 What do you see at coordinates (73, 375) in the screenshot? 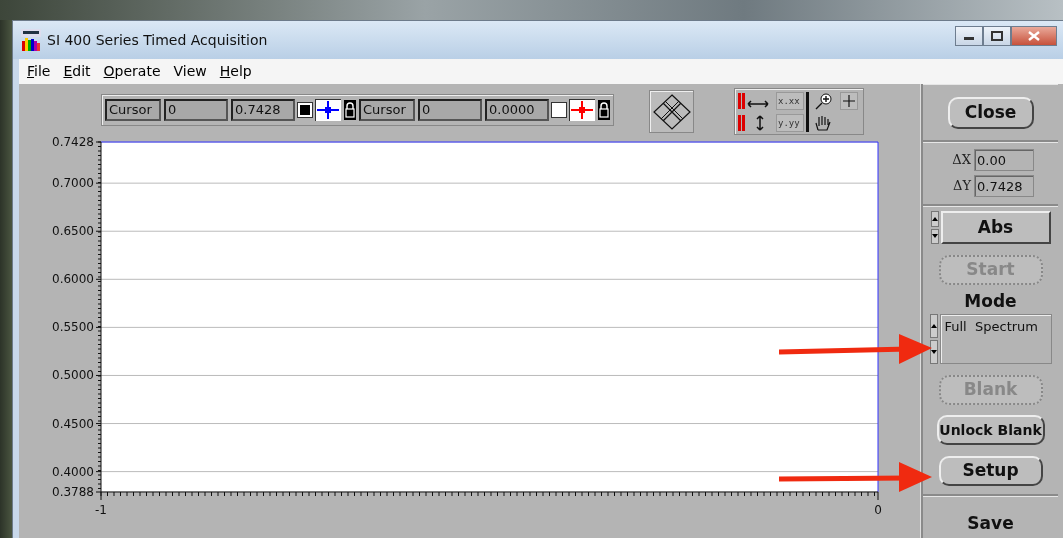
I see `y-tick-label: 0.5000` at bounding box center [73, 375].